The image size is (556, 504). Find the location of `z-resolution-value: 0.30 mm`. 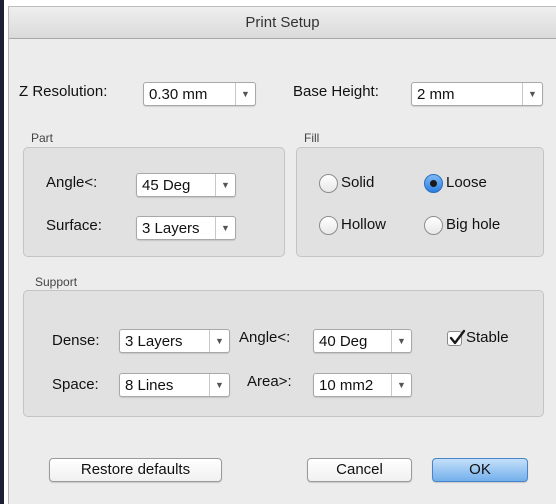

z-resolution-value: 0.30 mm is located at coordinates (178, 94).